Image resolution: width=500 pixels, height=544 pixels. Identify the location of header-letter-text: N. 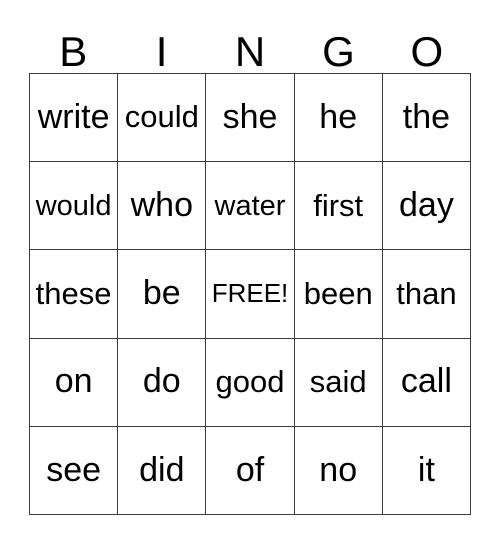
(250, 51).